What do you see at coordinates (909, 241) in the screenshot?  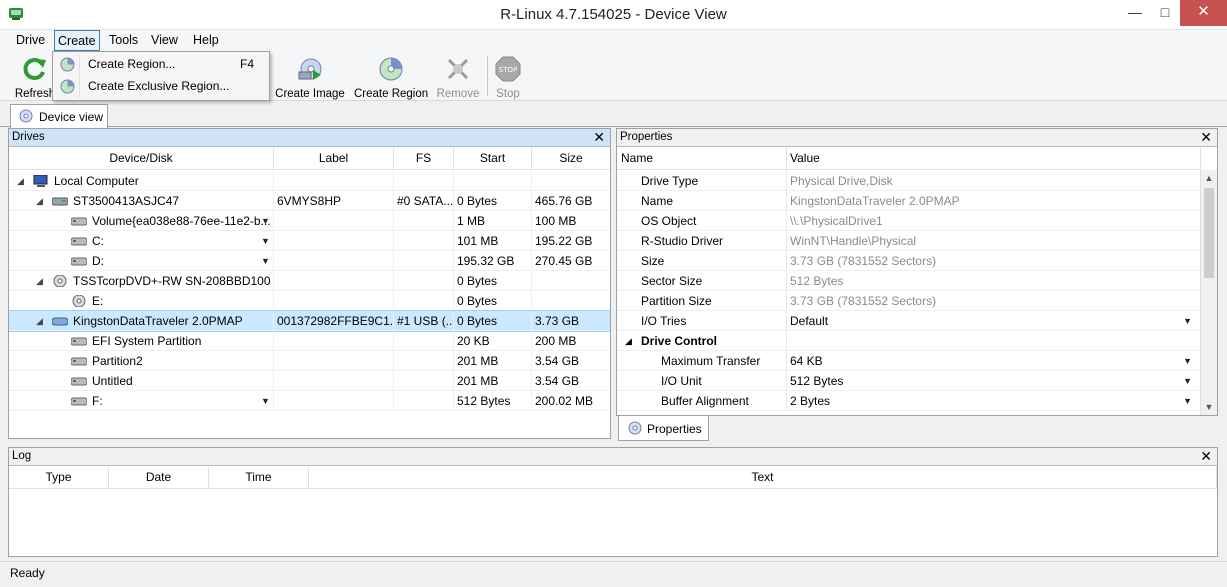 I see `property-row: R-Studio Driver WinNT\Handle\Physical` at bounding box center [909, 241].